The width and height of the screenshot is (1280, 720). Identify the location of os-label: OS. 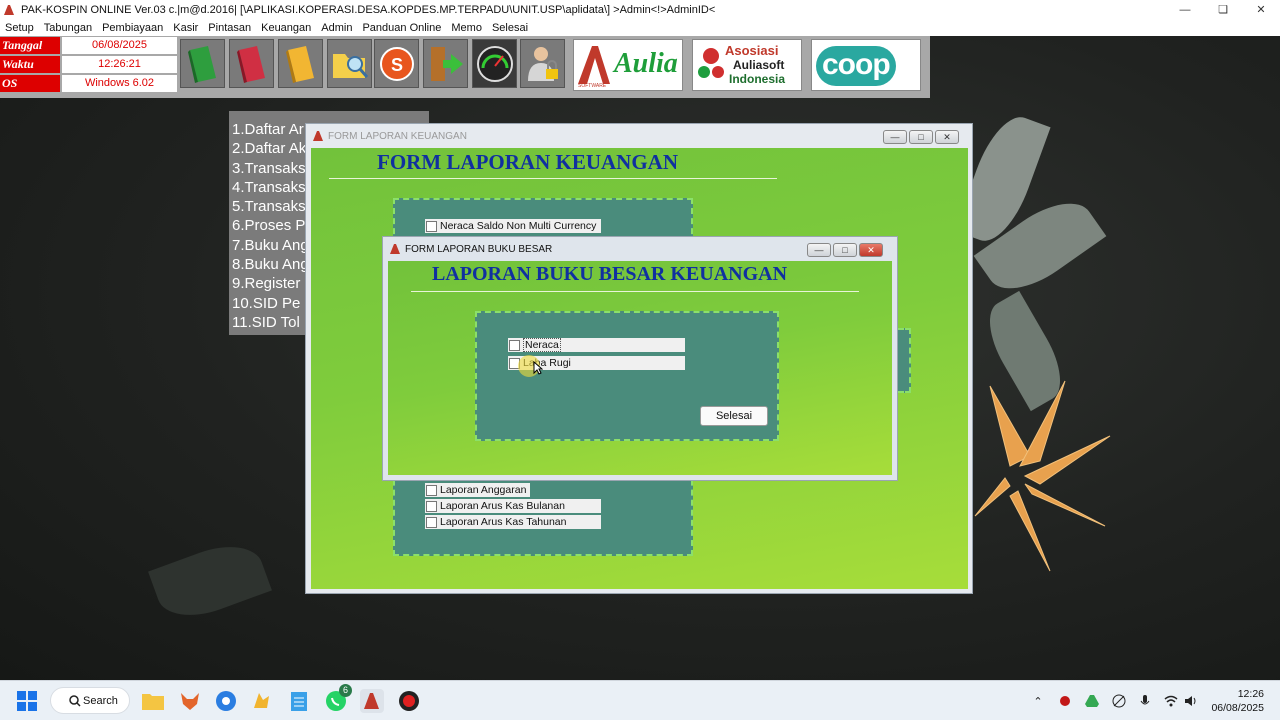
(30, 83).